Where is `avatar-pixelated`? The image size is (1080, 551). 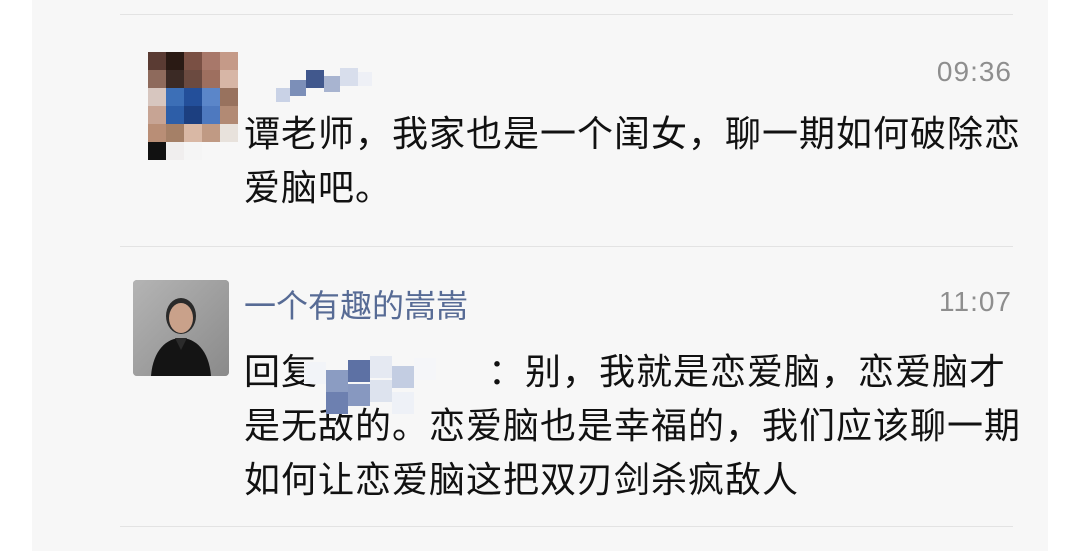
avatar-pixelated is located at coordinates (193, 106).